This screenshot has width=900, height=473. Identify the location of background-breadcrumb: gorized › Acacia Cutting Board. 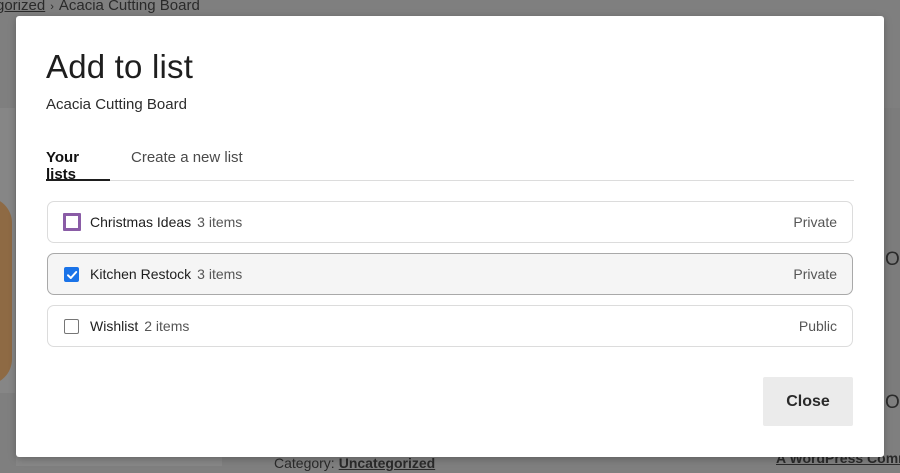
(100, 7).